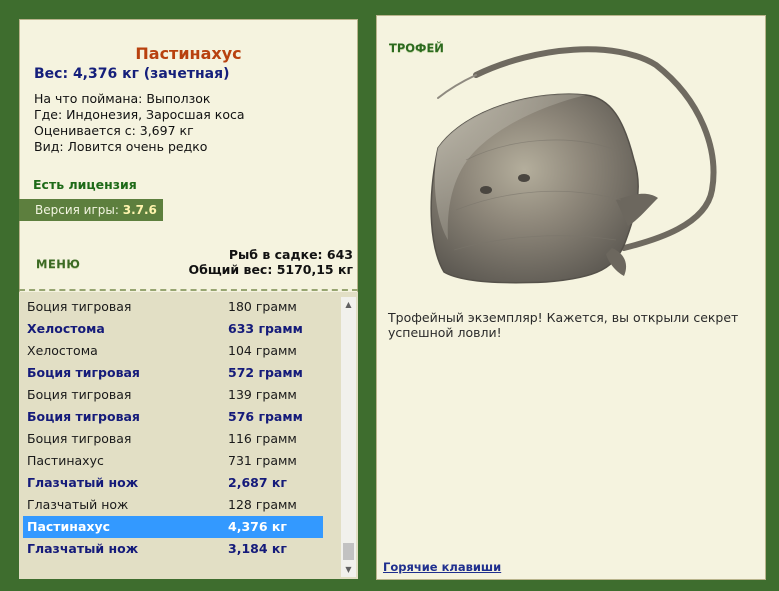 The width and height of the screenshot is (779, 591). I want to click on list-item: Боция тигровая 139 грамм, so click(173, 395).